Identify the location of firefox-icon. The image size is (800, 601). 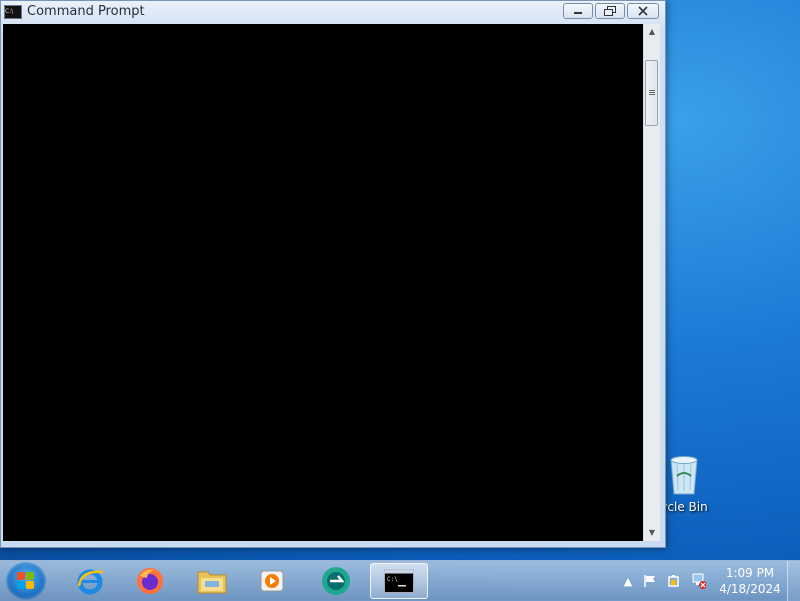
(150, 581).